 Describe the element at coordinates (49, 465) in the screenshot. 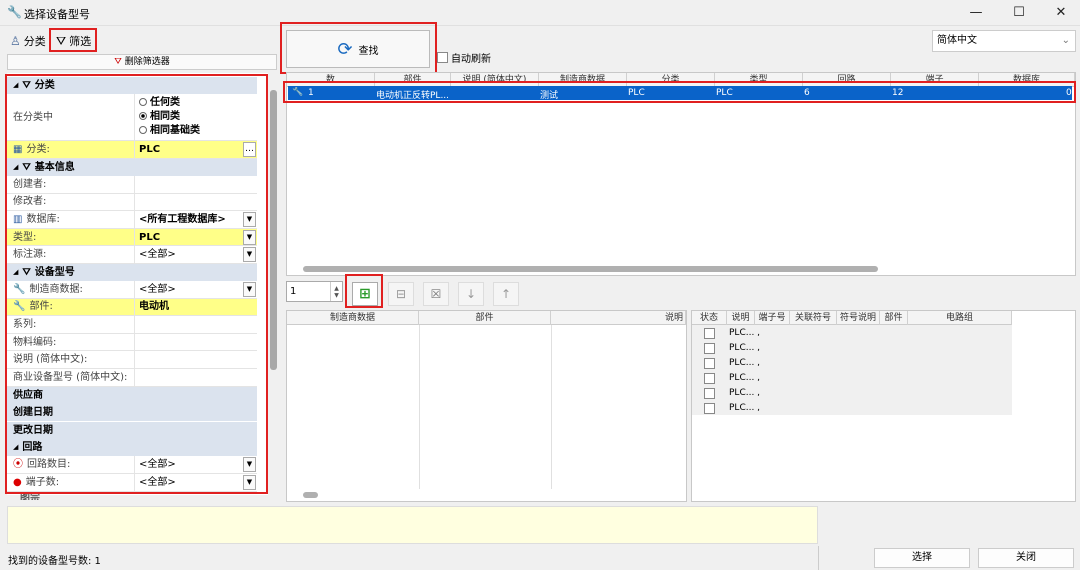

I see `circuit-count-label: 回路数目:` at that location.